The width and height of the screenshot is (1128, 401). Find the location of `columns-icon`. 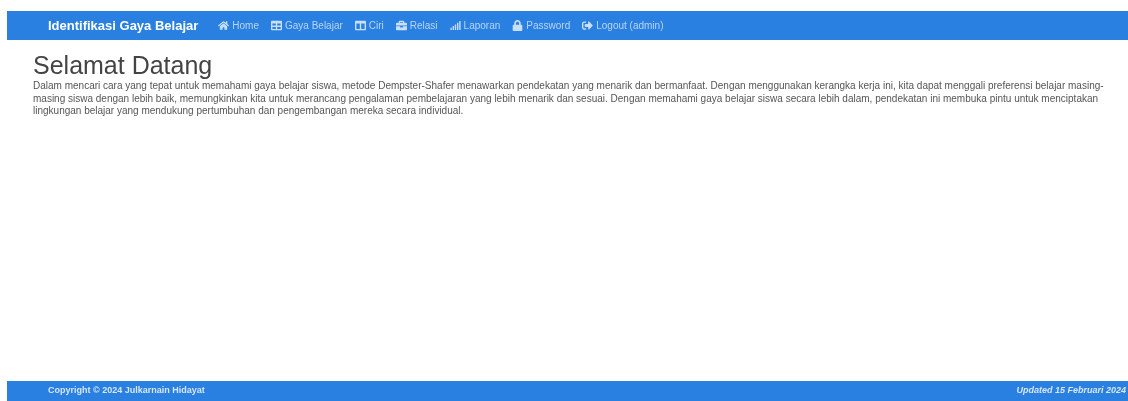

columns-icon is located at coordinates (360, 25).